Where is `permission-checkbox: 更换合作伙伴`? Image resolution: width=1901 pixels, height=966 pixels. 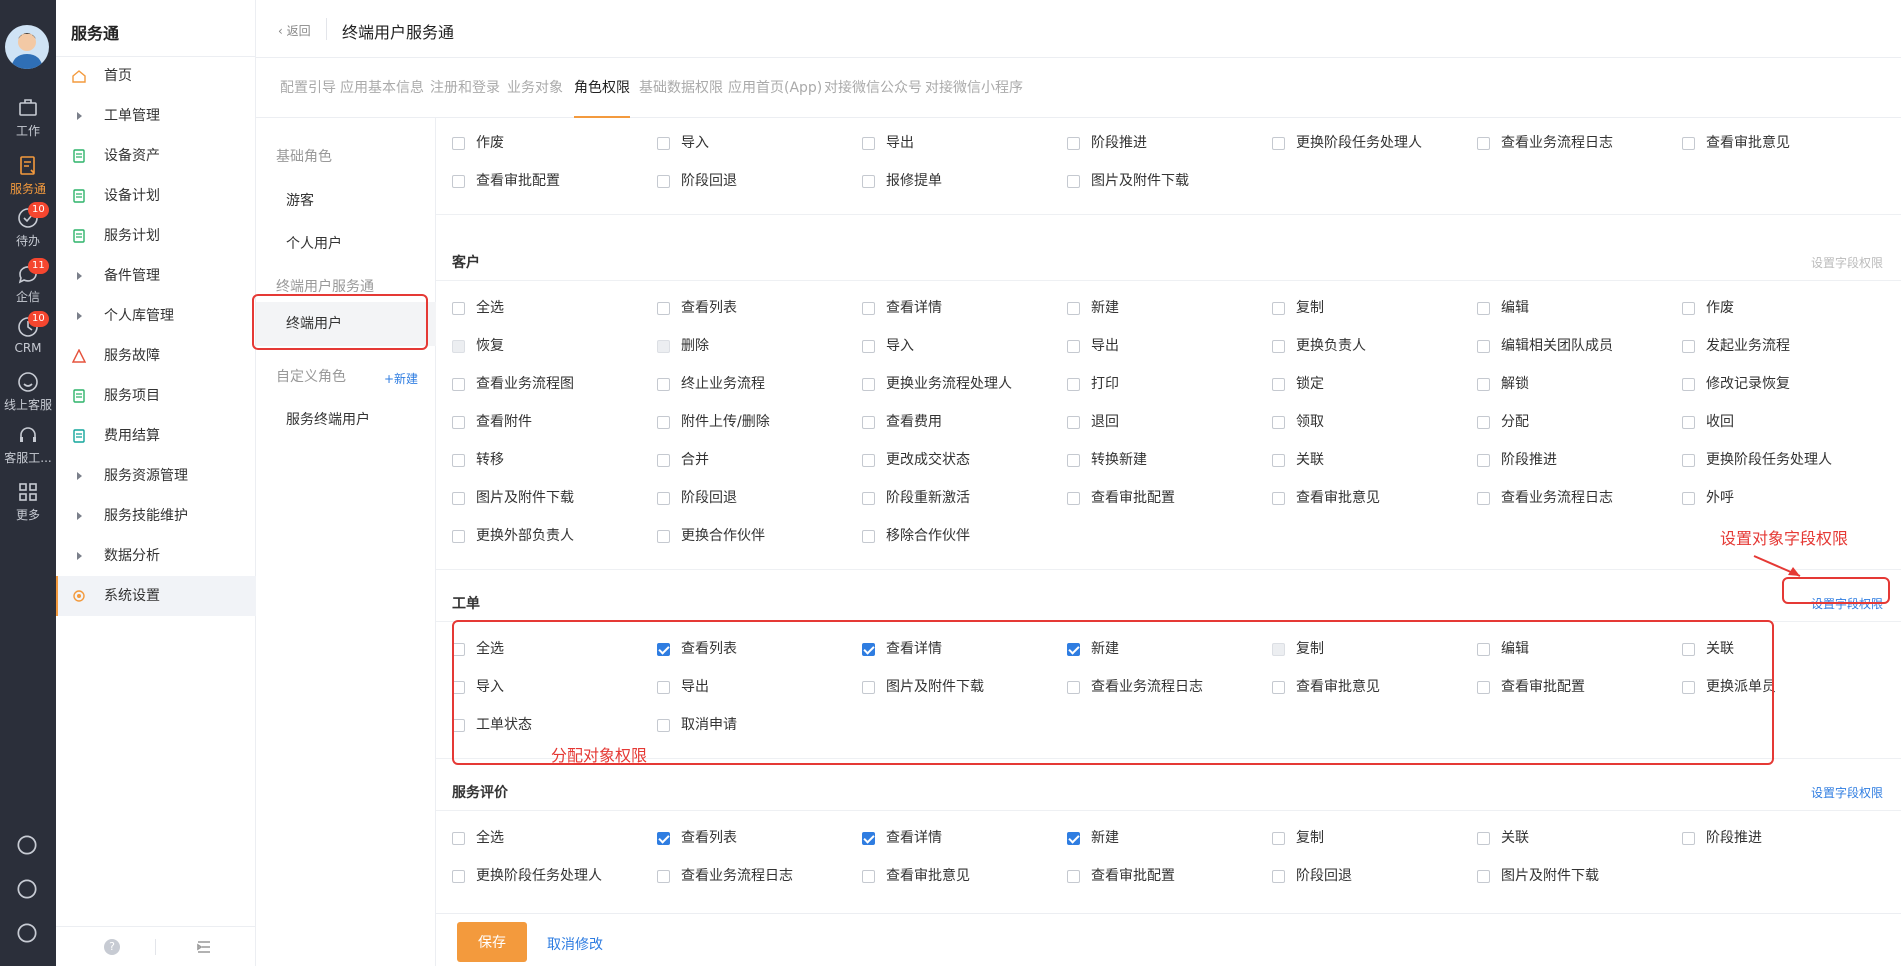 permission-checkbox: 更换合作伙伴 is located at coordinates (711, 536).